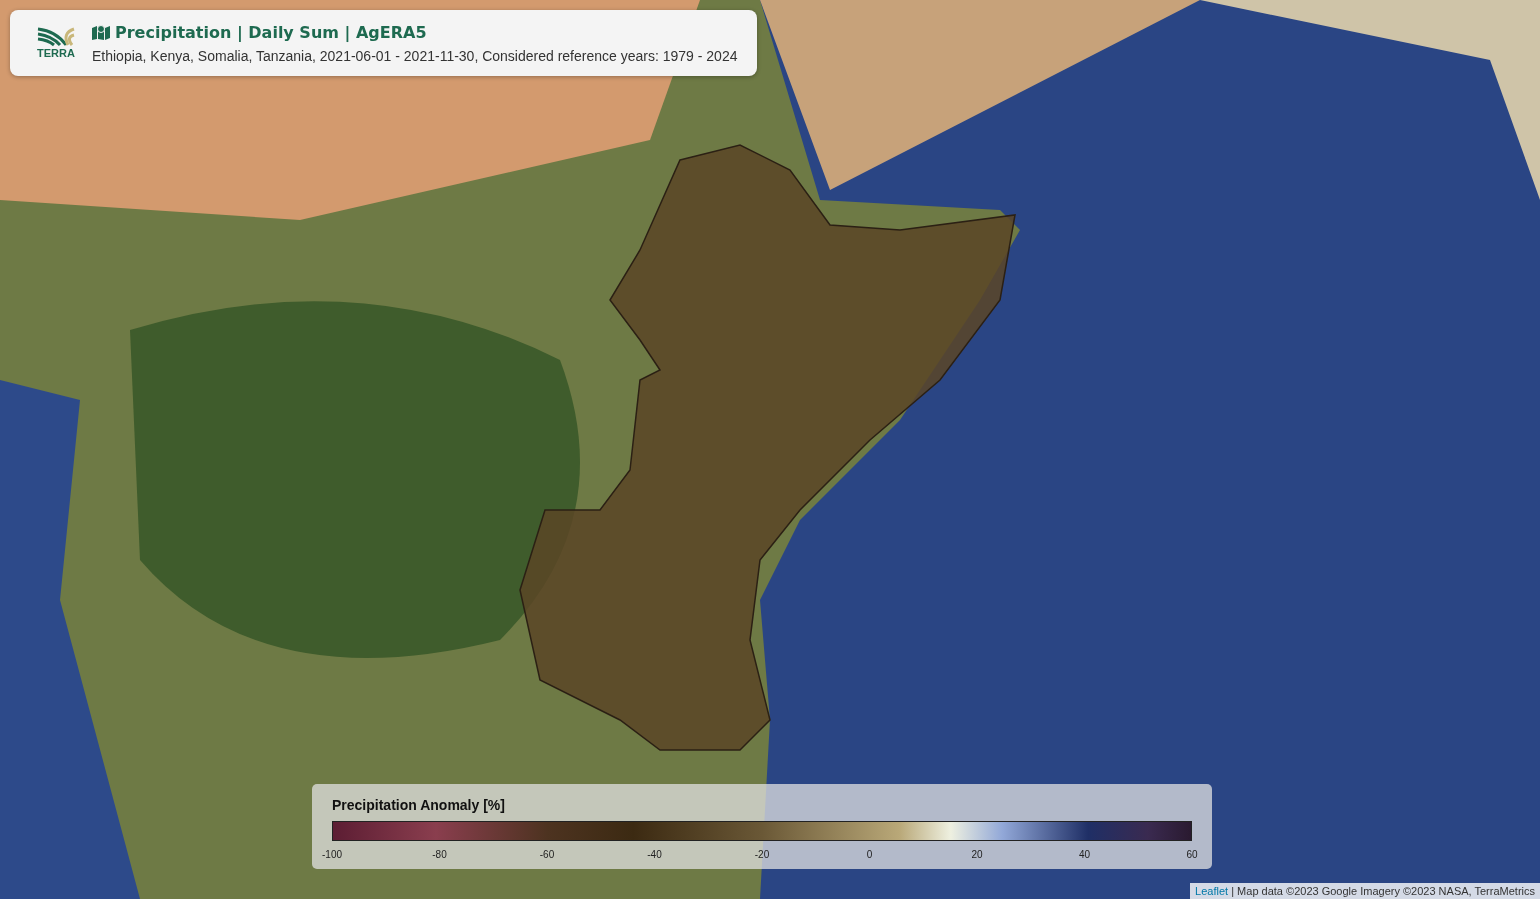 The height and width of the screenshot is (899, 1540). I want to click on leaflet-link: Leaflet, so click(1212, 891).